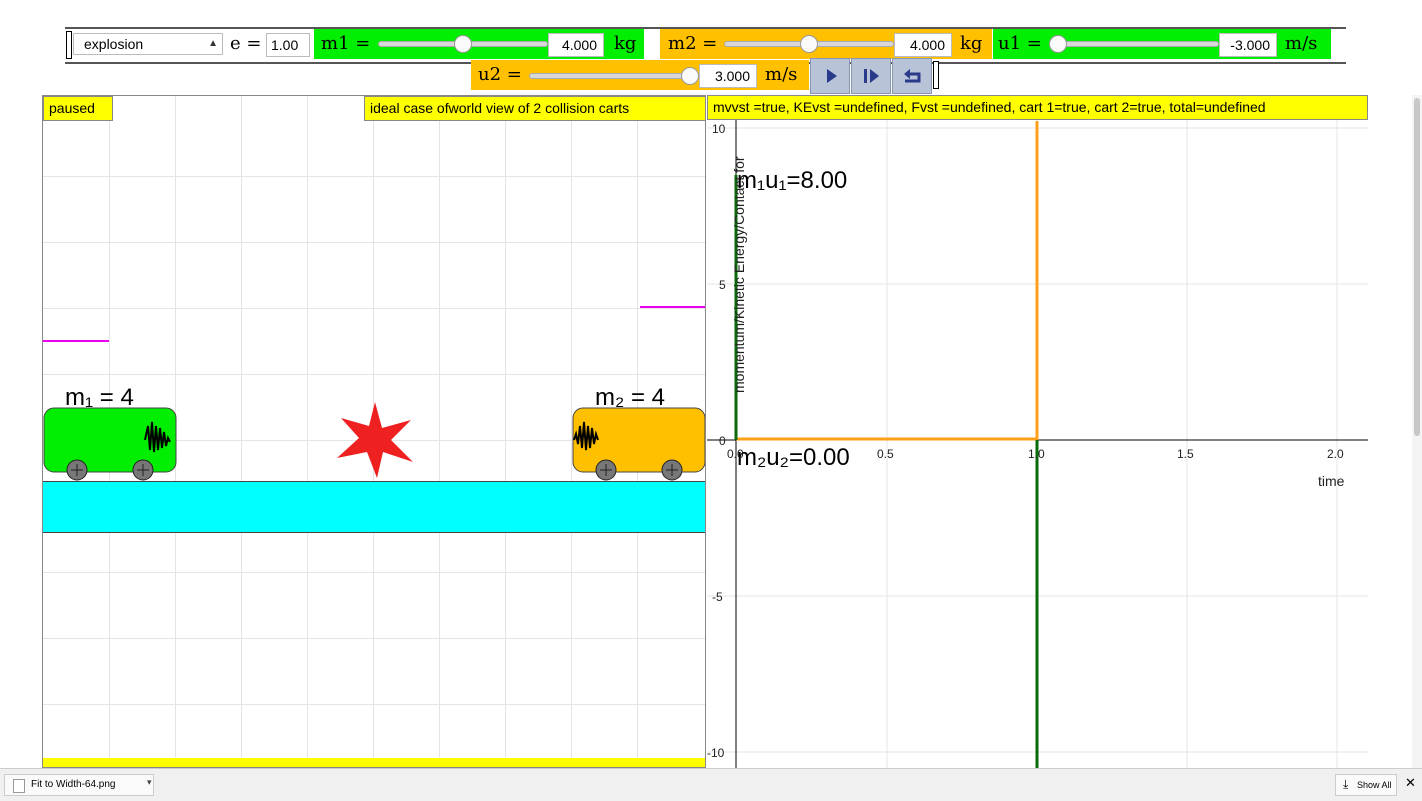  I want to click on step-icon, so click(871, 76).